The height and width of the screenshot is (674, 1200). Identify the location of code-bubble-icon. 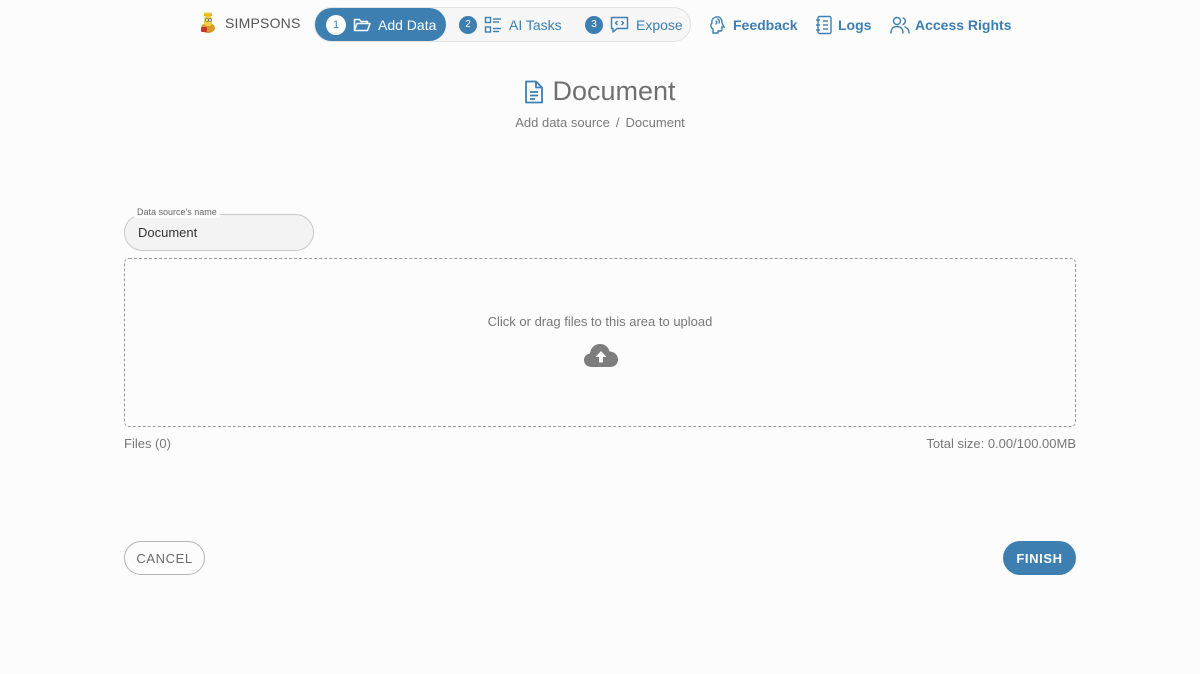
(619, 24).